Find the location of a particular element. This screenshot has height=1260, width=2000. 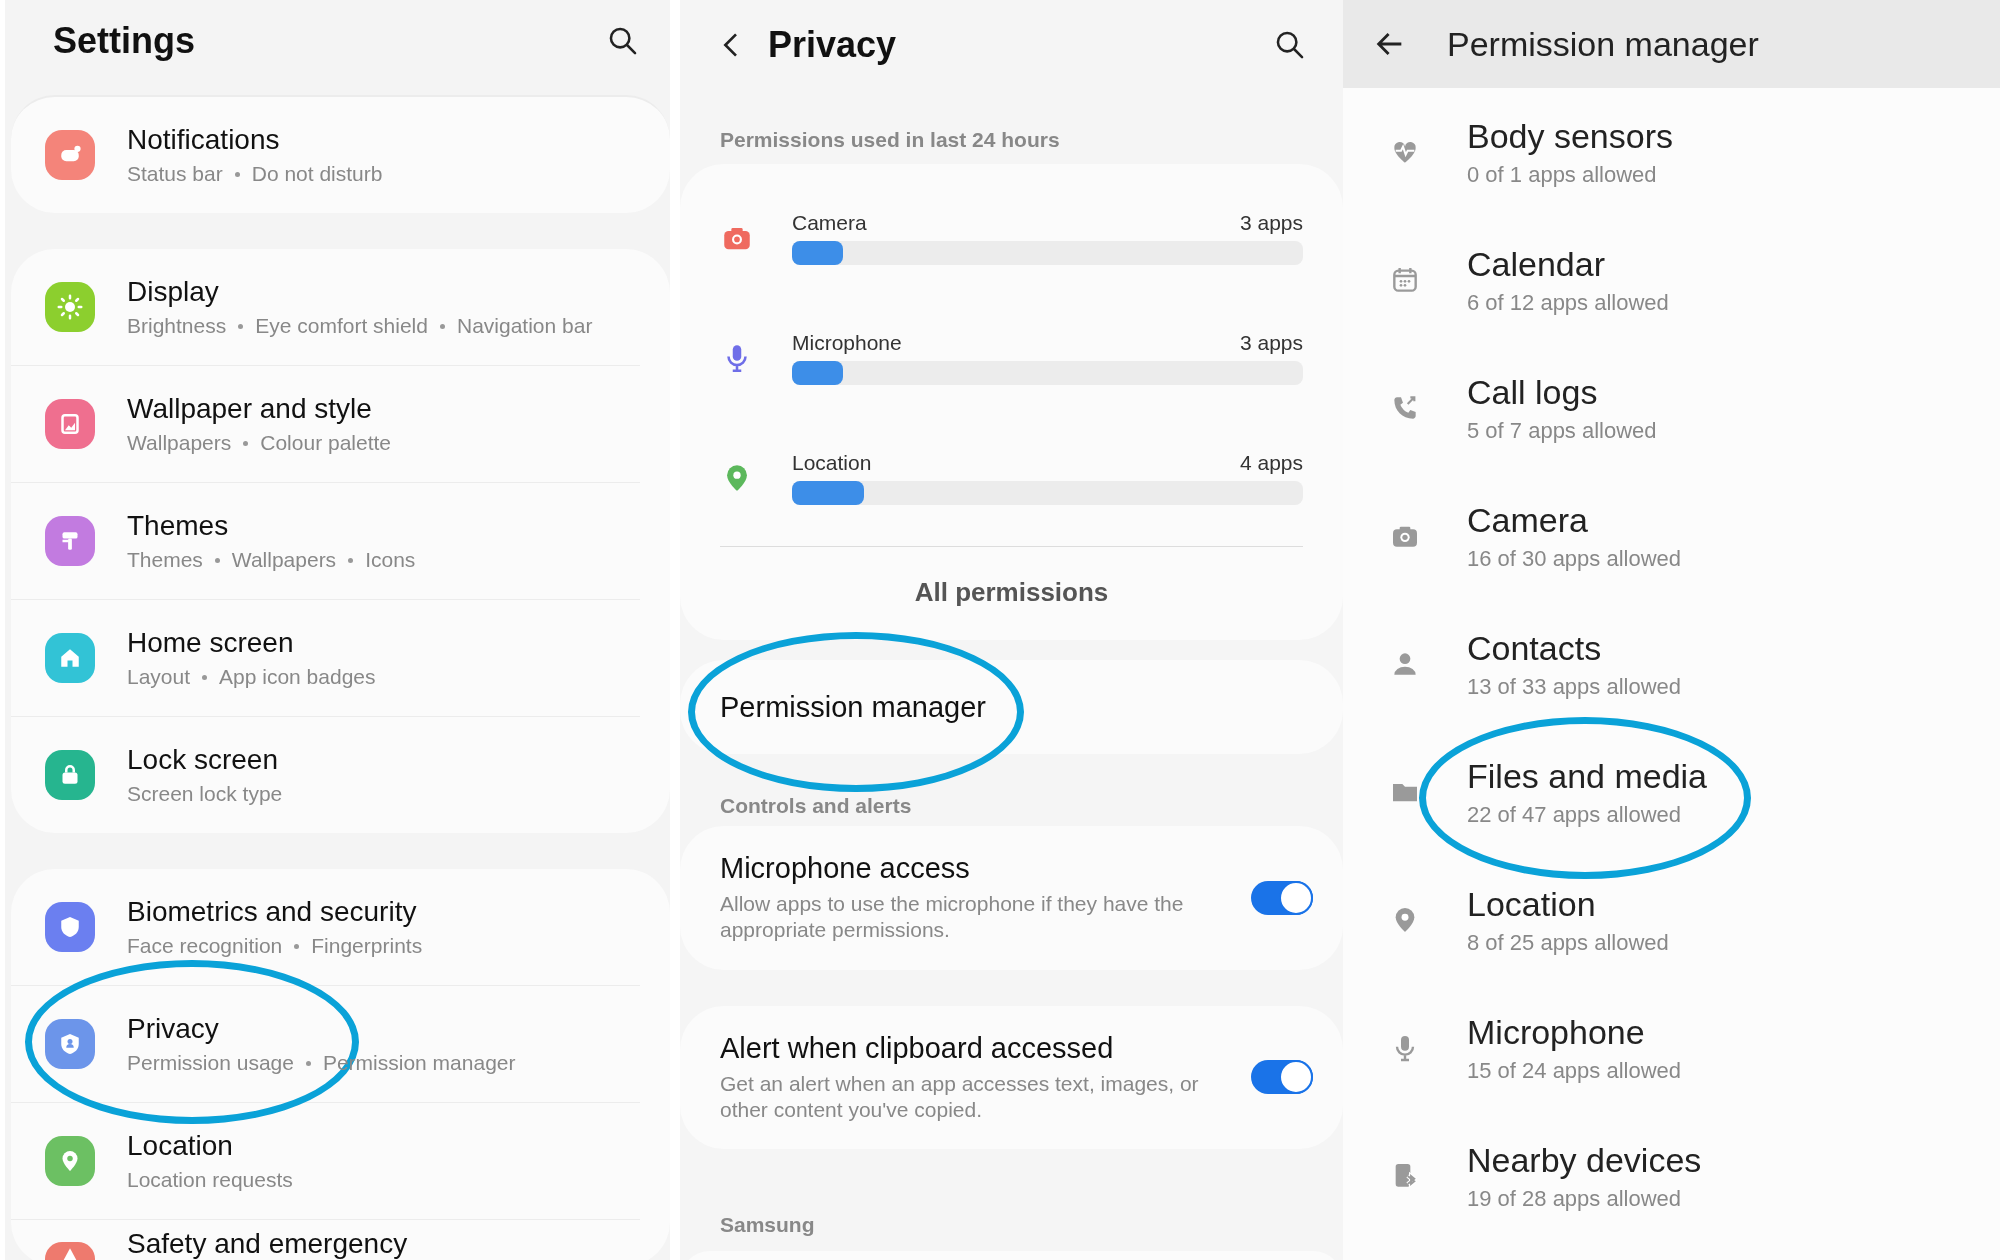

settings-item: Biometrics and security Face recognition Fingerprints is located at coordinates (325, 927).